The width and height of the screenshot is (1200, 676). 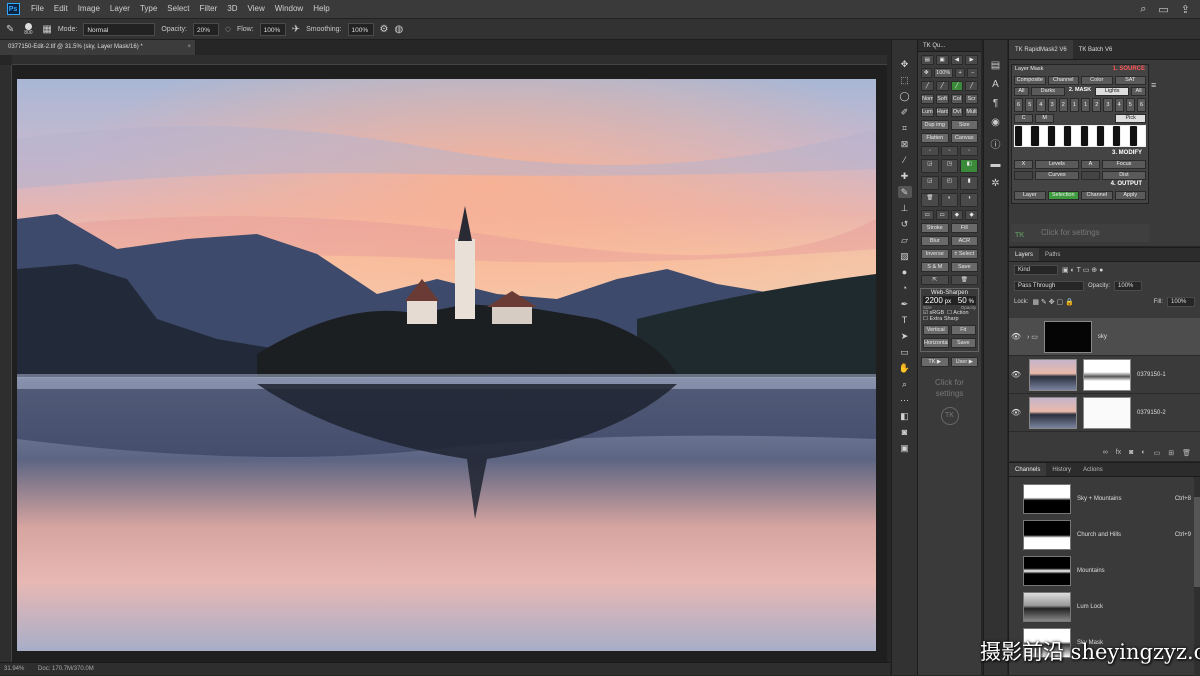 I want to click on history-icon: ▤, so click(x=995, y=65).